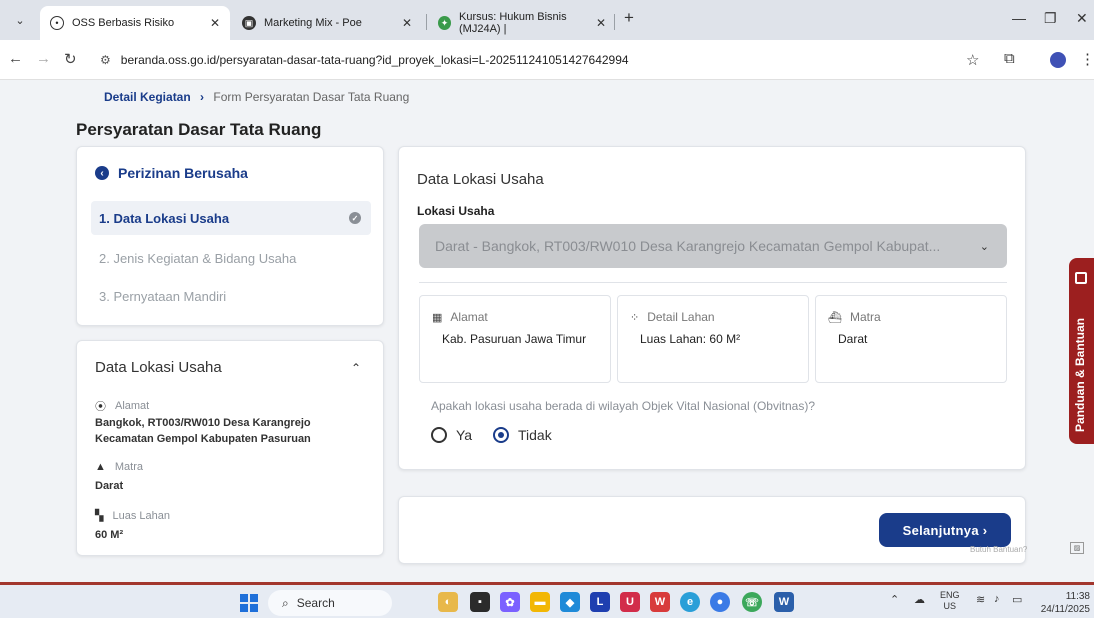 The height and width of the screenshot is (618, 1094). Describe the element at coordinates (835, 317) in the screenshot. I see `ship-icon: ⛴` at that location.